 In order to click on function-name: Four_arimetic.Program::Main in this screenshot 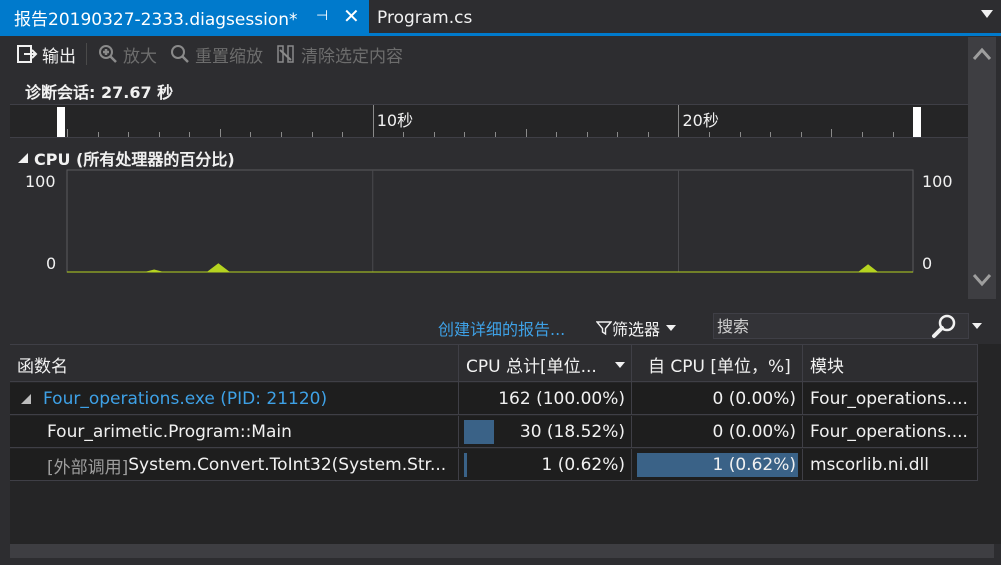, I will do `click(169, 432)`.